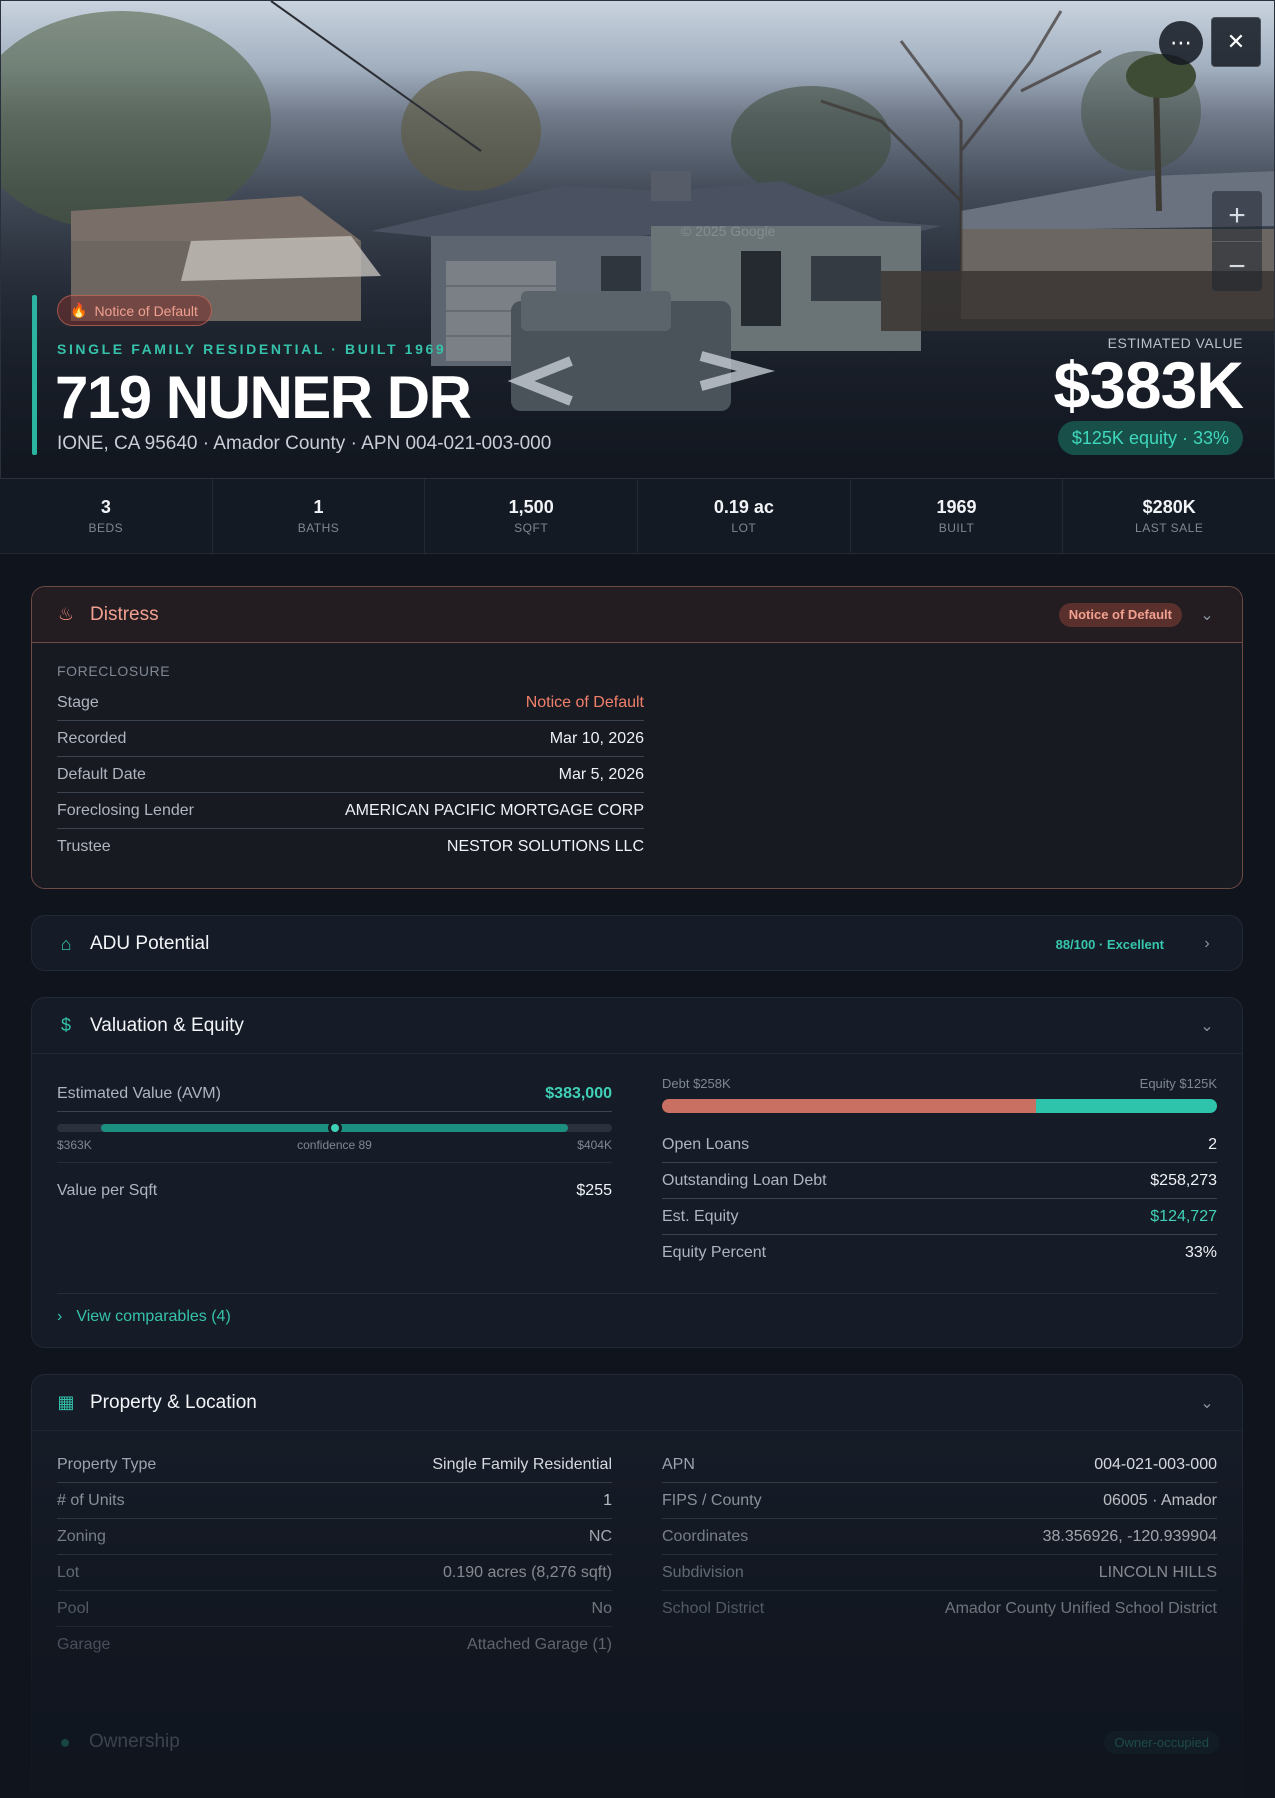 Image resolution: width=1275 pixels, height=1798 pixels. What do you see at coordinates (678, 1464) in the screenshot?
I see `kv-key: APN` at bounding box center [678, 1464].